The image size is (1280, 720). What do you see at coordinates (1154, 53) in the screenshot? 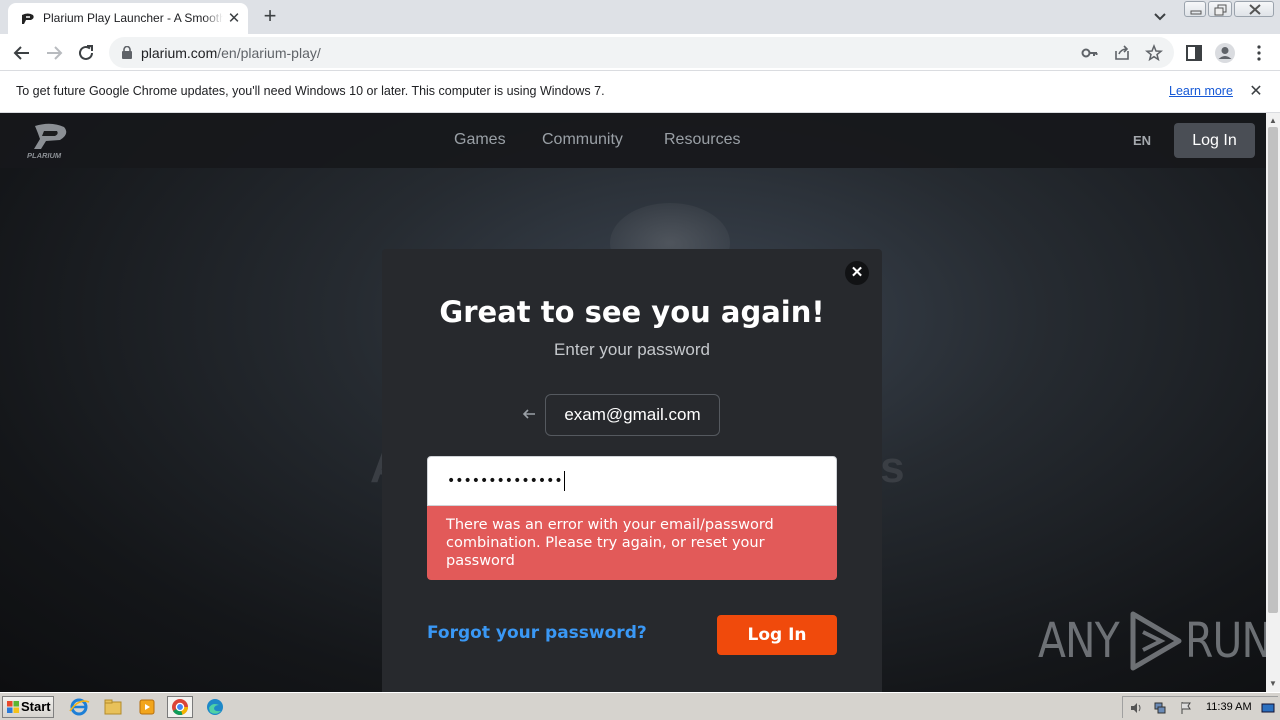
I see `bookmark-star-icon` at bounding box center [1154, 53].